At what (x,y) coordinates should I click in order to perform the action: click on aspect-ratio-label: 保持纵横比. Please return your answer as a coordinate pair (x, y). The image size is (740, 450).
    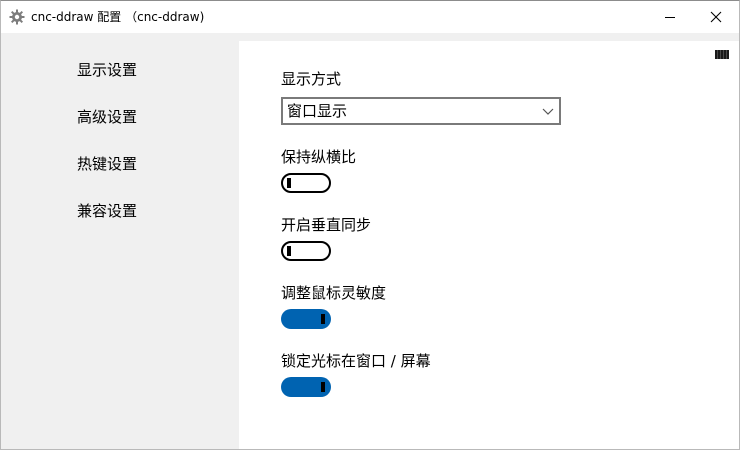
    Looking at the image, I should click on (319, 157).